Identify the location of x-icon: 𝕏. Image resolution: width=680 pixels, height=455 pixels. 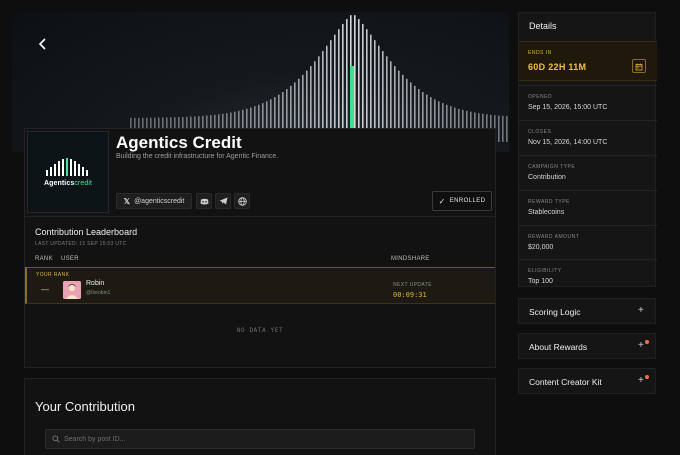
(127, 201).